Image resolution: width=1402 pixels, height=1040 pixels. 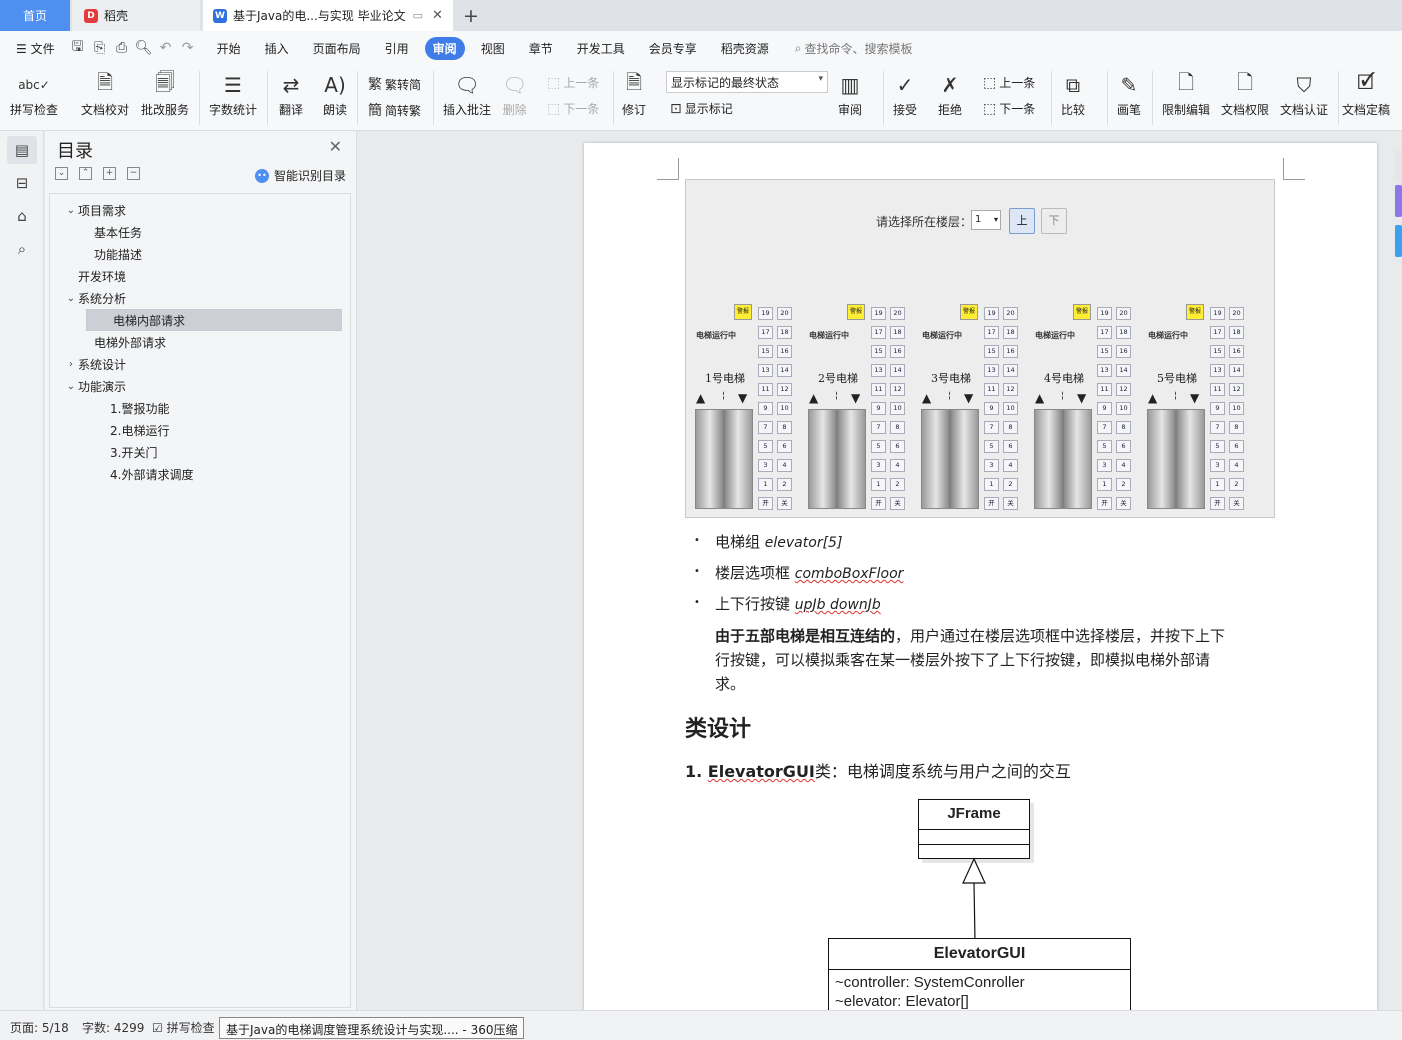 What do you see at coordinates (437, 15) in the screenshot?
I see `tab-close-icon: ✕` at bounding box center [437, 15].